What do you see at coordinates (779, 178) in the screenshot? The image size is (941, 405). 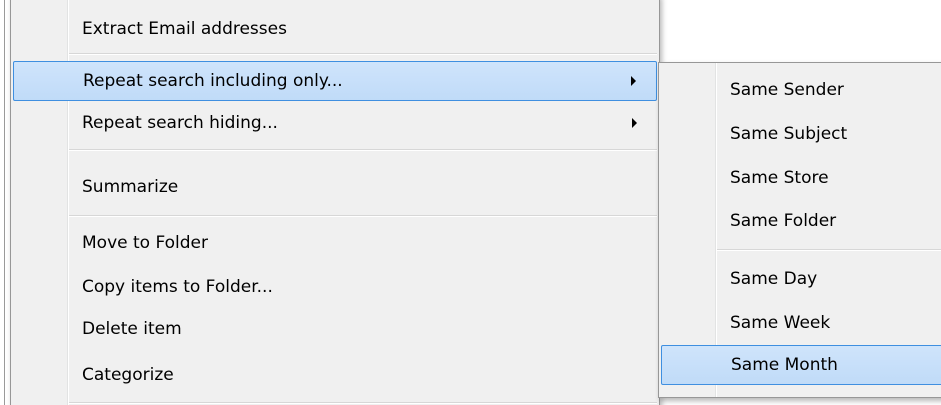 I see `menu-item-label: Same Store` at bounding box center [779, 178].